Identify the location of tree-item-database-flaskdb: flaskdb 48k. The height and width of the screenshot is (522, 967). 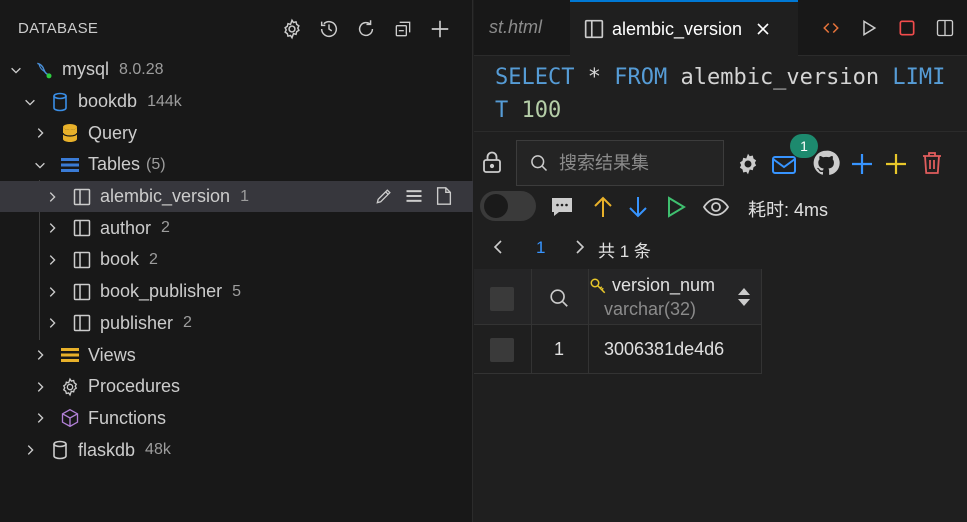
(236, 450).